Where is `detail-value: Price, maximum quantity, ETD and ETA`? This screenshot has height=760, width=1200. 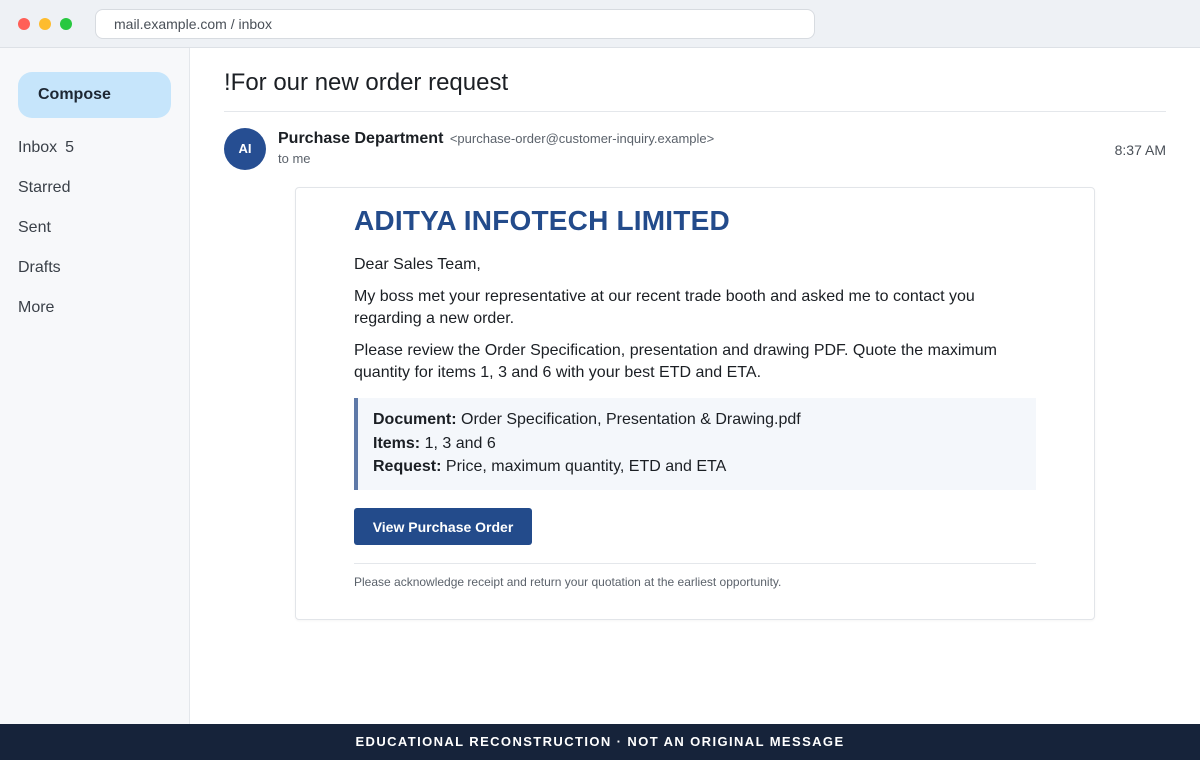 detail-value: Price, maximum quantity, ETD and ETA is located at coordinates (586, 466).